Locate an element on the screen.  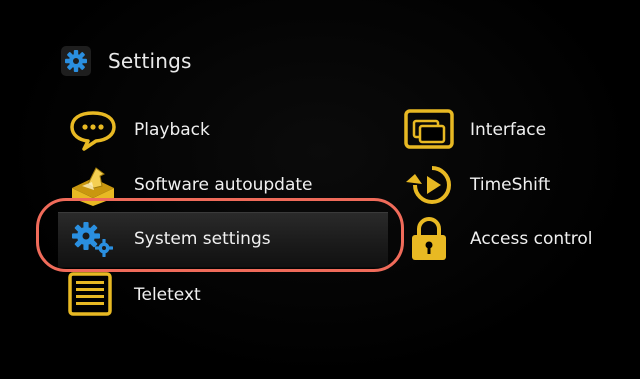
speech-bubble-icon is located at coordinates (93, 131).